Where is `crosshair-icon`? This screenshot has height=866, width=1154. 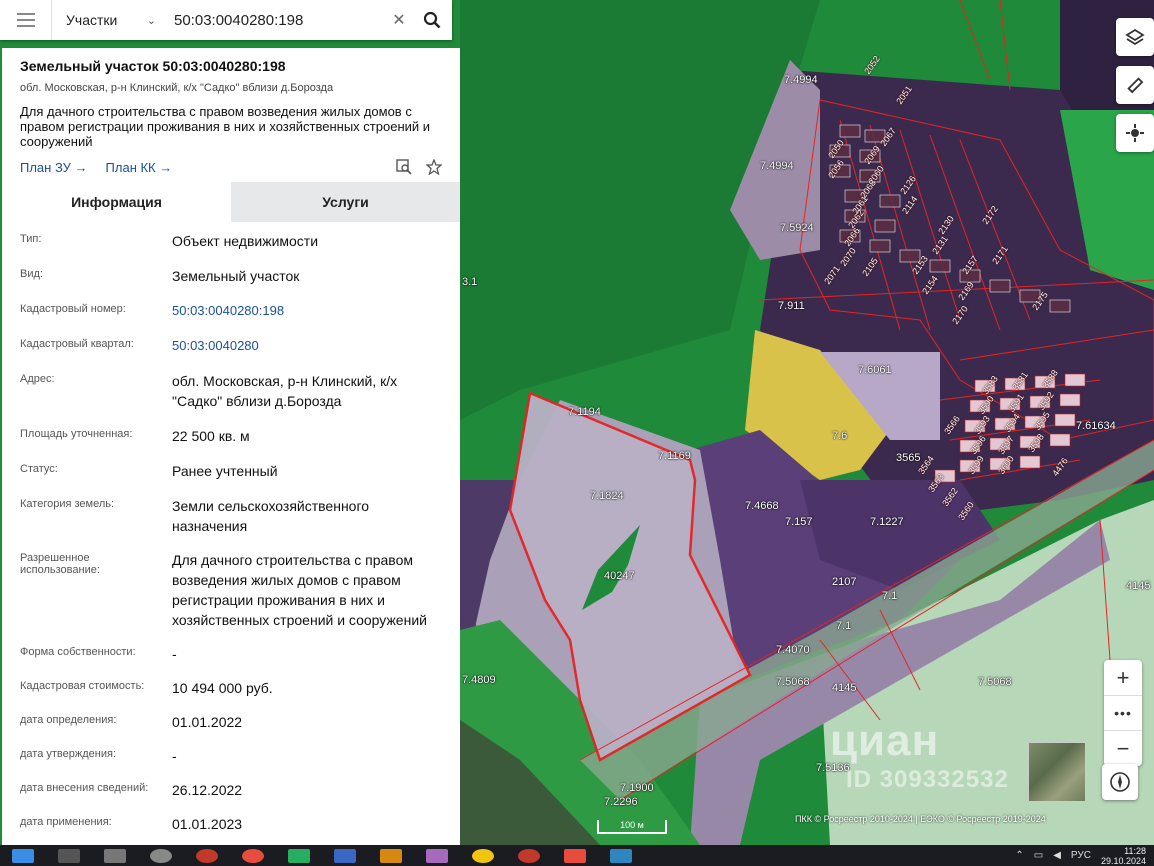
crosshair-icon is located at coordinates (1135, 133).